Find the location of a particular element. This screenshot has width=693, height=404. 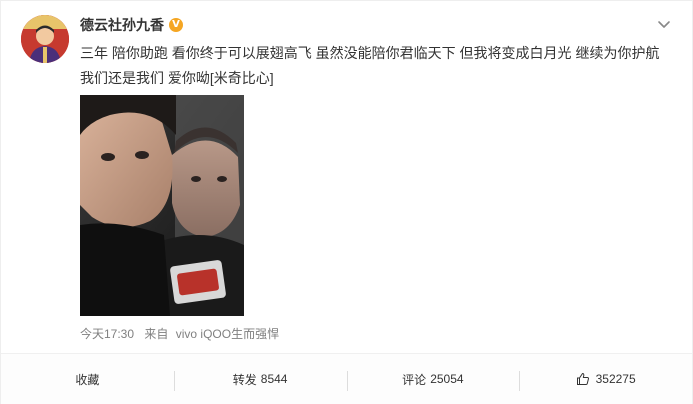

source-prefix: 来自 is located at coordinates (156, 334).